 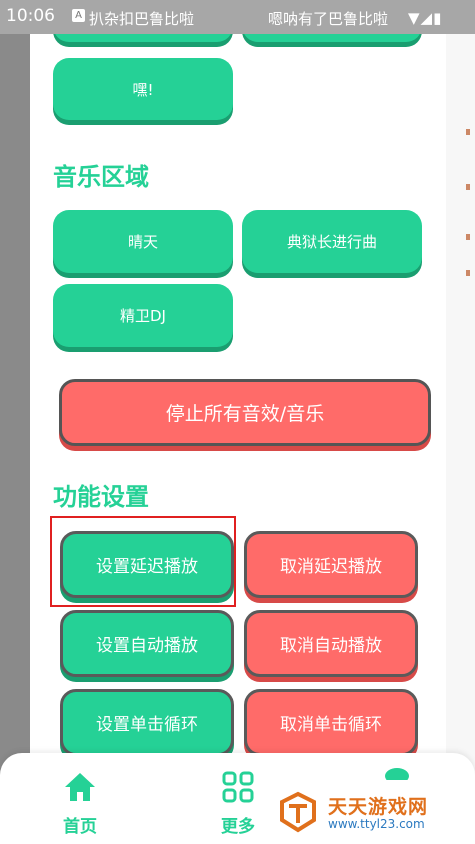 What do you see at coordinates (143, 241) in the screenshot?
I see `music-button-qingtian: 晴天` at bounding box center [143, 241].